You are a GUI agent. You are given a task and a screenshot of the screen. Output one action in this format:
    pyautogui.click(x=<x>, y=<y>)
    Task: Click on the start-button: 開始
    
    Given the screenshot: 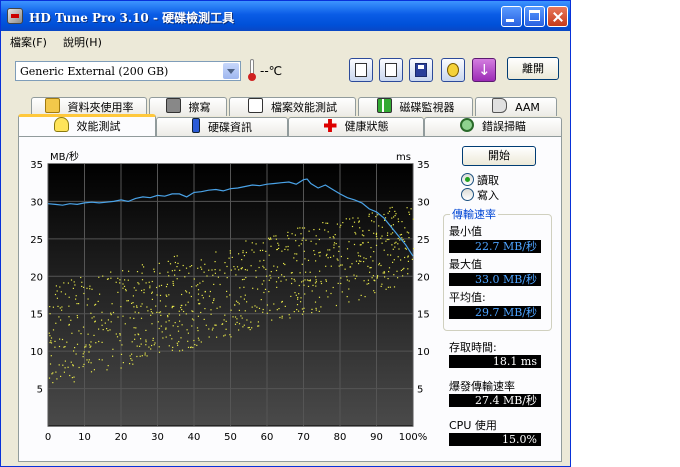 What is the action you would take?
    pyautogui.click(x=499, y=156)
    